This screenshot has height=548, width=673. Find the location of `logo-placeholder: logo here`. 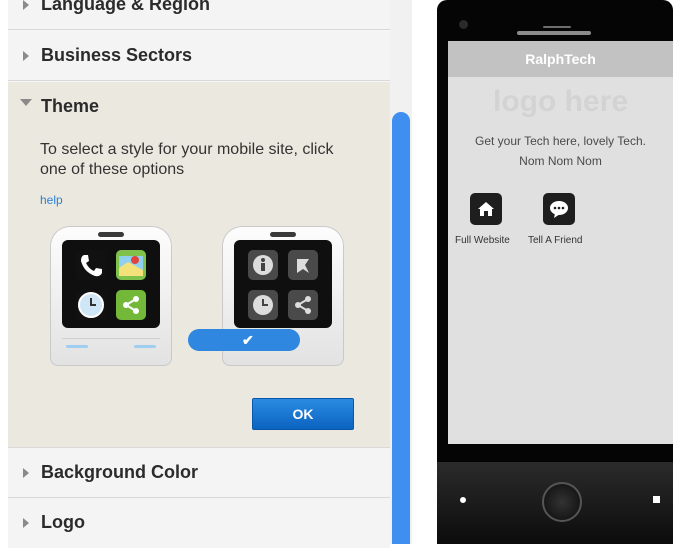

logo-placeholder: logo here is located at coordinates (560, 101).